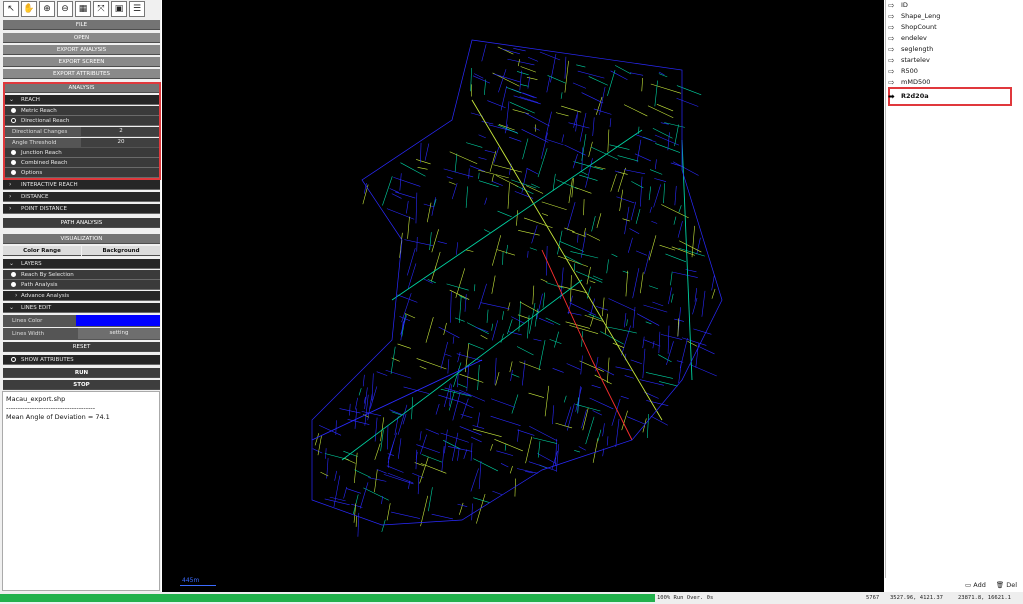 The image size is (1023, 604). Describe the element at coordinates (81, 296) in the screenshot. I see `advance-analysis-section: › Advance Analysis` at that location.